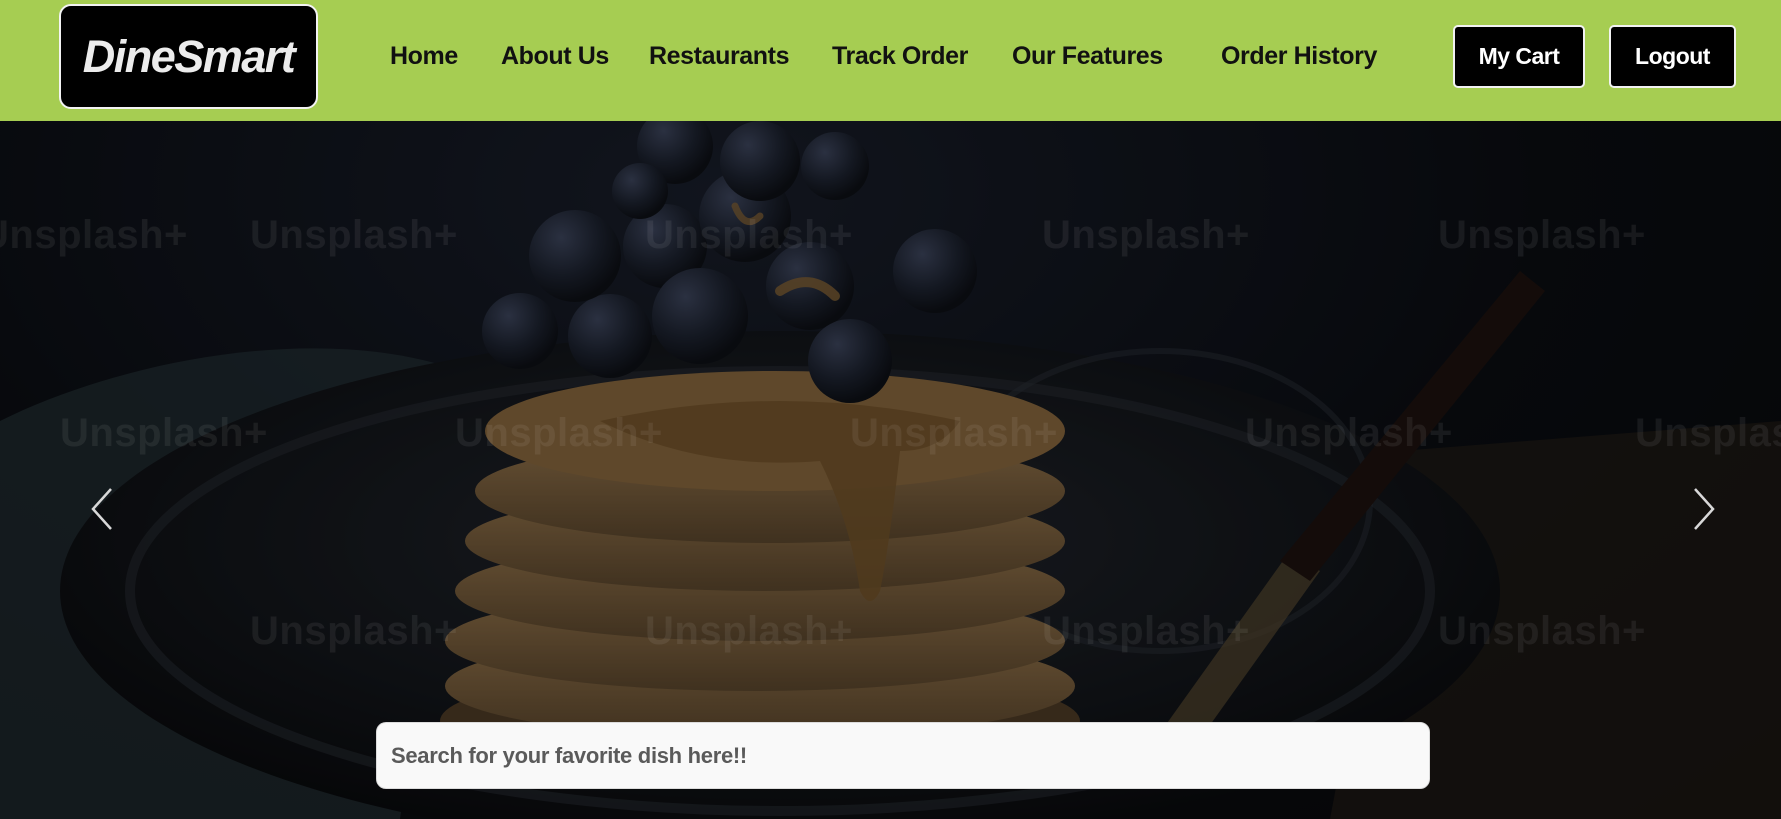 This screenshot has height=819, width=1781. Describe the element at coordinates (719, 56) in the screenshot. I see `nav-link-restaurants: Restaurants` at that location.